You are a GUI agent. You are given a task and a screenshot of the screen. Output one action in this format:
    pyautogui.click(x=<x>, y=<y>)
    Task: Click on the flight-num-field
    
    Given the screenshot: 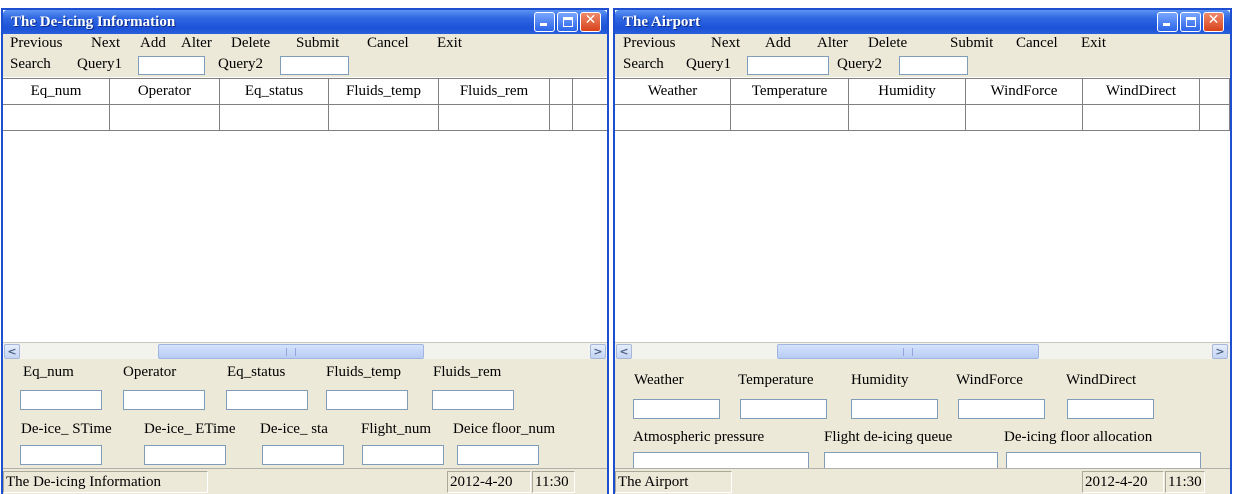 What is the action you would take?
    pyautogui.click(x=403, y=455)
    